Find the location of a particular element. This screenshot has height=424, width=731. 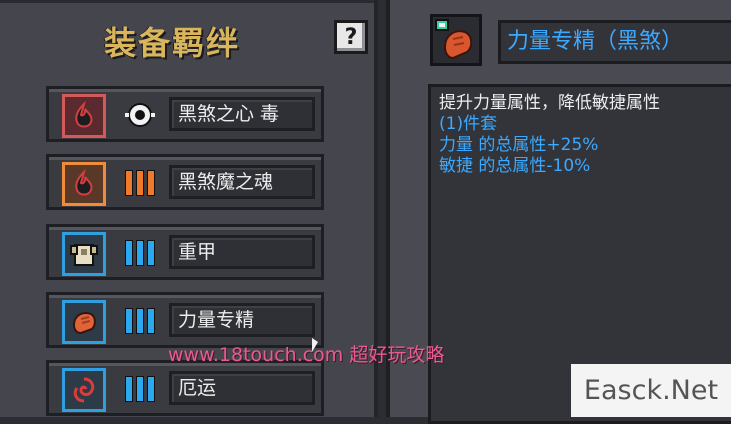

set-name: 黑煞魔之魂 is located at coordinates (242, 182).